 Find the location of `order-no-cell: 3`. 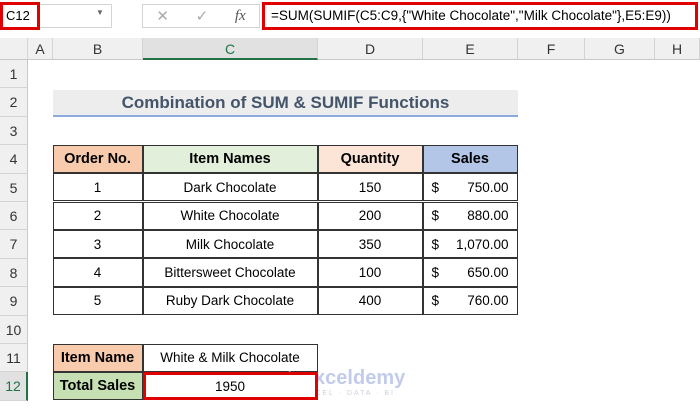

order-no-cell: 3 is located at coordinates (97, 244).